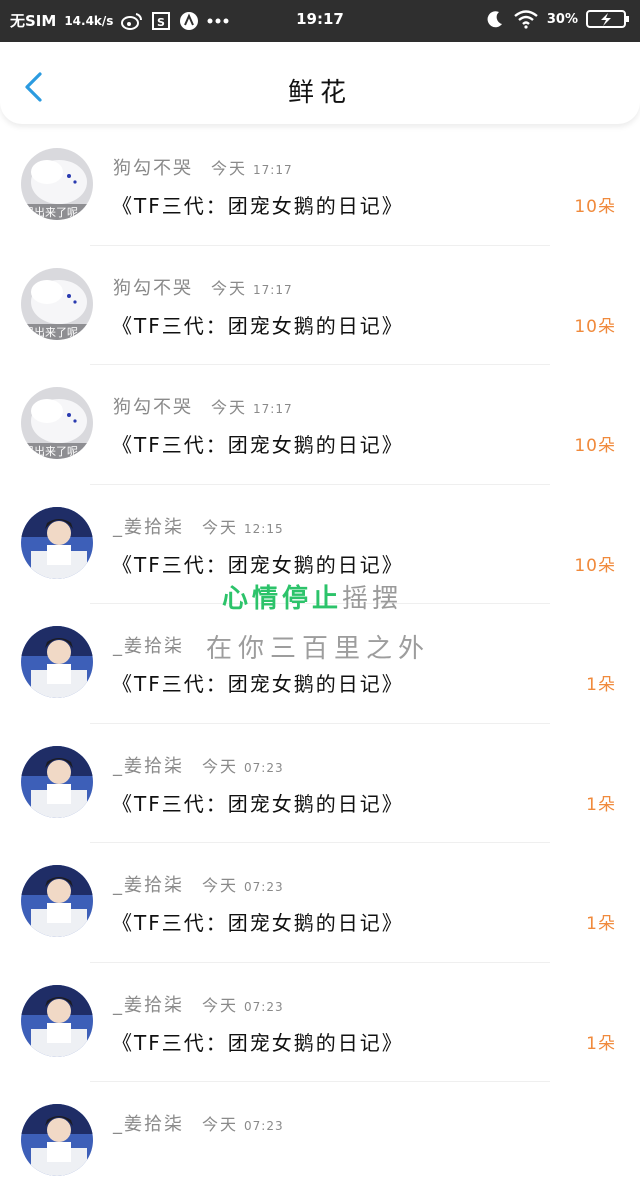  I want to click on status-bar: 无SIM 14.4k/s S 19:17 30%, so click(320, 21).